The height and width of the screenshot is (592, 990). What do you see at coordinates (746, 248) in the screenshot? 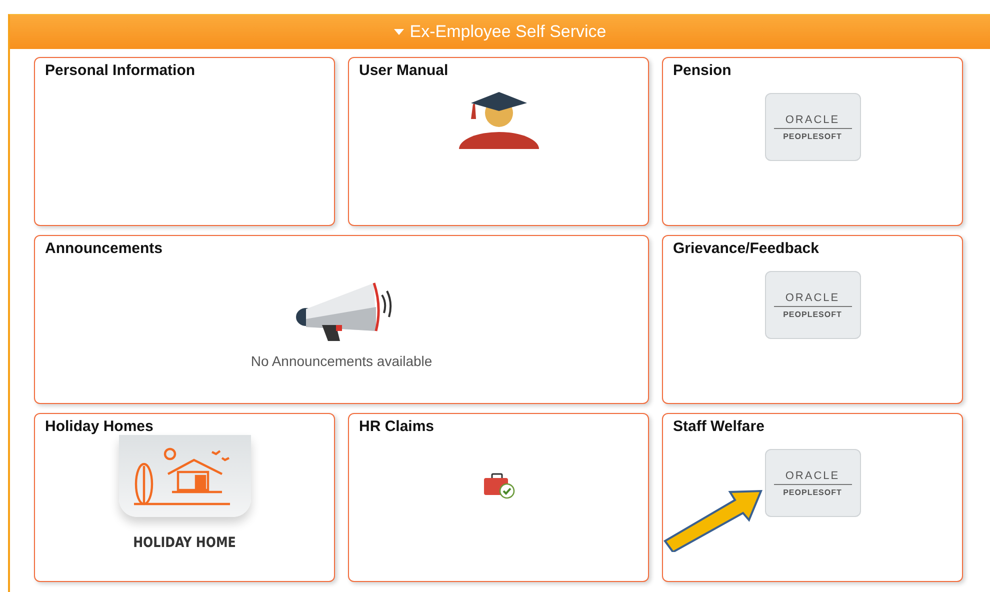
I see `tile-title: Grievance/Feedback` at bounding box center [746, 248].